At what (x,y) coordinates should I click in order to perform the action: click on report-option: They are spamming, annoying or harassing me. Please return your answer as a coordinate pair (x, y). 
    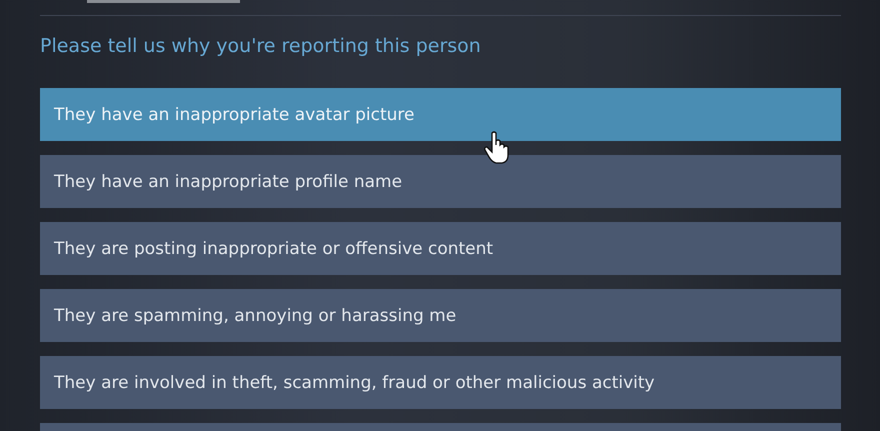
    Looking at the image, I should click on (440, 315).